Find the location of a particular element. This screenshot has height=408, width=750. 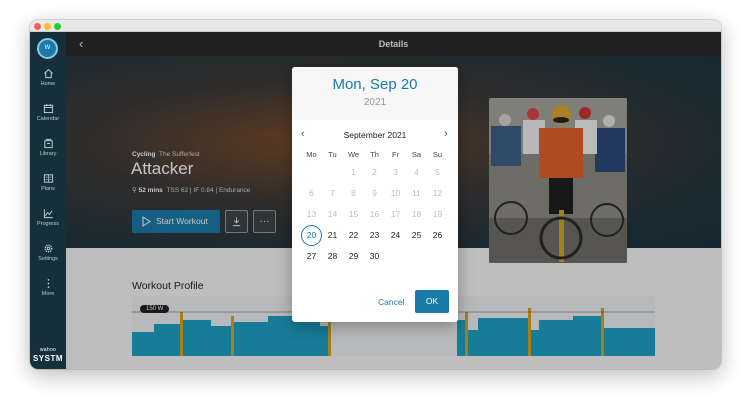

calendar-day-selected: 20 is located at coordinates (311, 235).